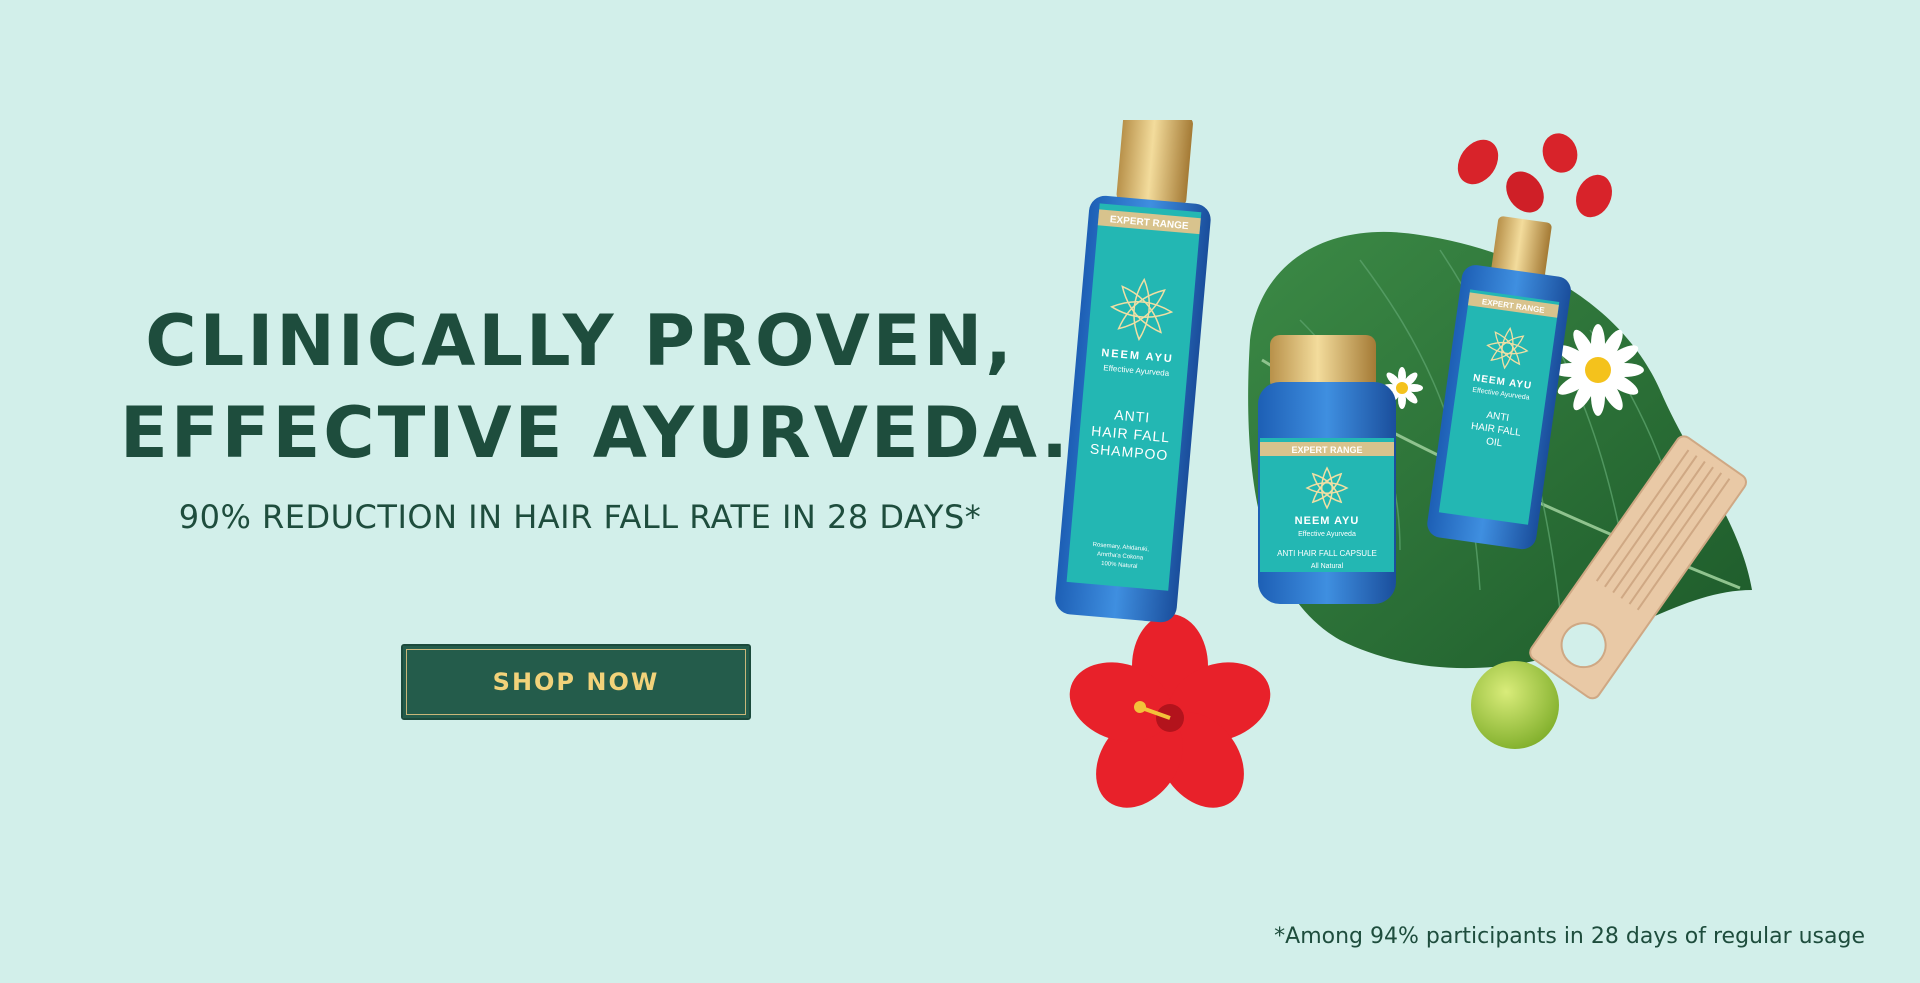 This screenshot has width=1920, height=983. What do you see at coordinates (1515, 705) in the screenshot?
I see `amla-fruit` at bounding box center [1515, 705].